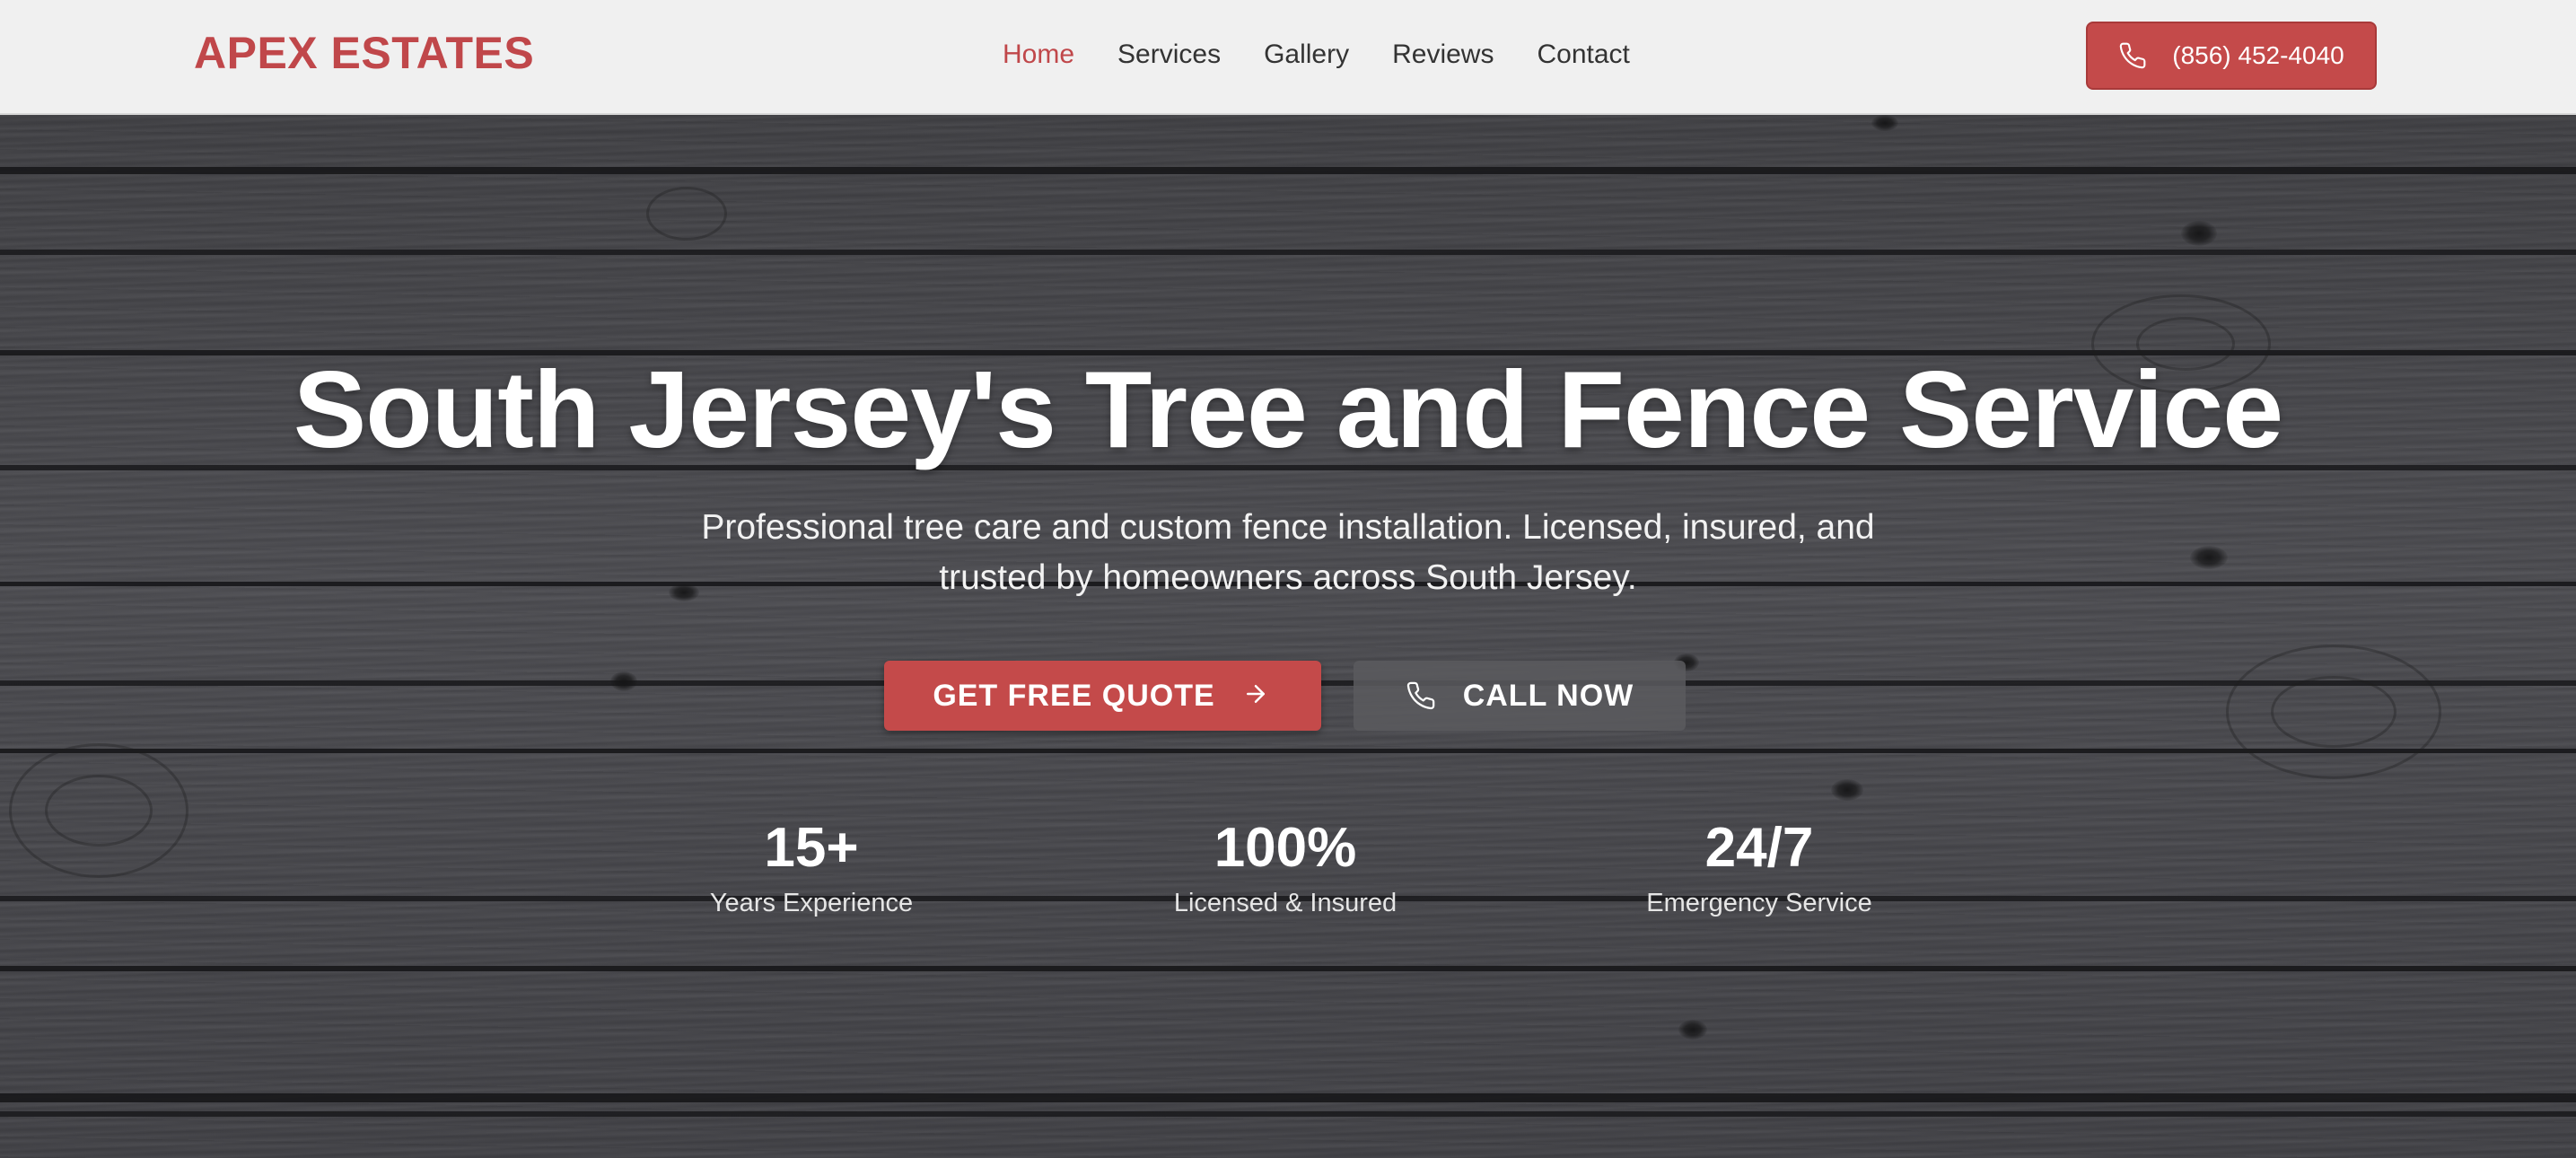 Image resolution: width=2576 pixels, height=1158 pixels. Describe the element at coordinates (1759, 903) in the screenshot. I see `stat-label: Emergency Service` at that location.